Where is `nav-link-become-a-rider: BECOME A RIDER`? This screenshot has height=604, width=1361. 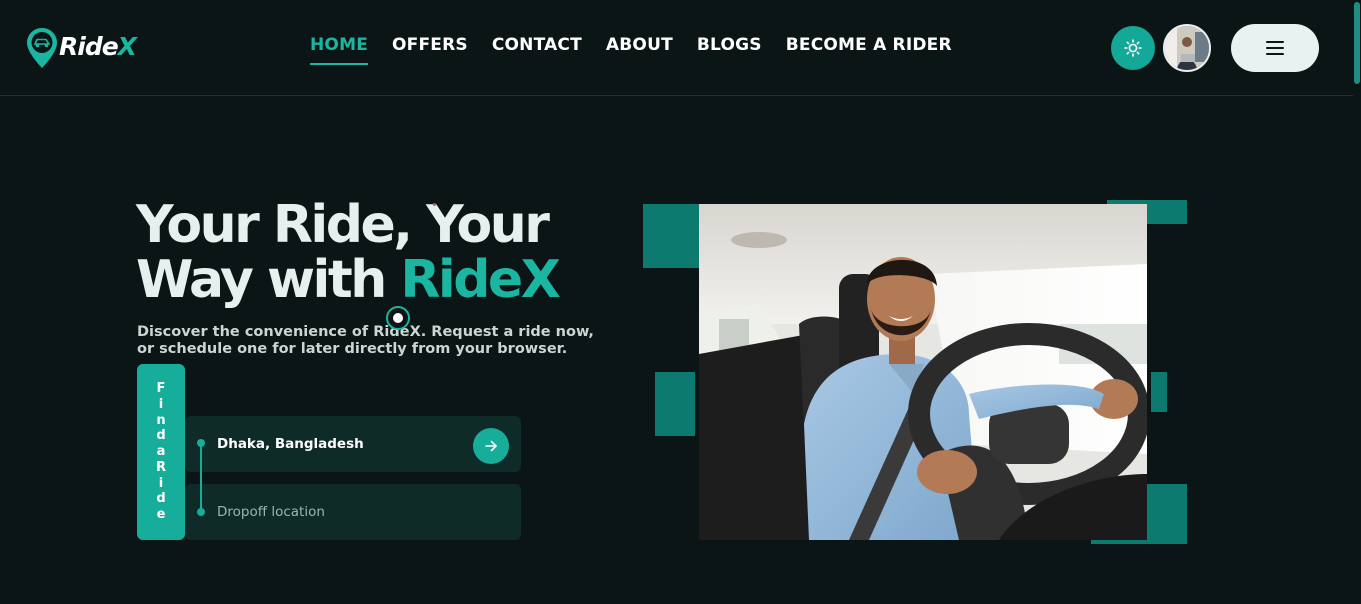
nav-link-become-a-rider: BECOME A RIDER is located at coordinates (869, 50).